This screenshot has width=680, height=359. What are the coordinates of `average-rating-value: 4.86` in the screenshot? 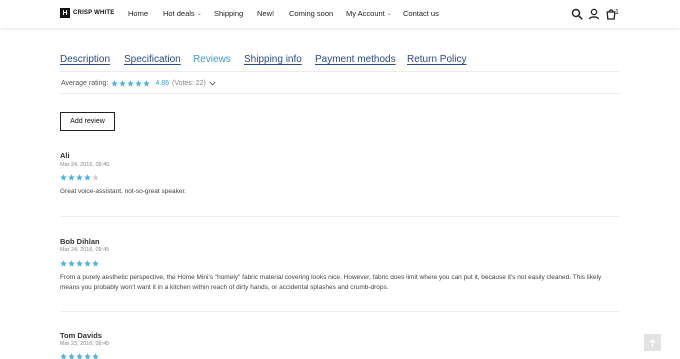 It's located at (162, 83).